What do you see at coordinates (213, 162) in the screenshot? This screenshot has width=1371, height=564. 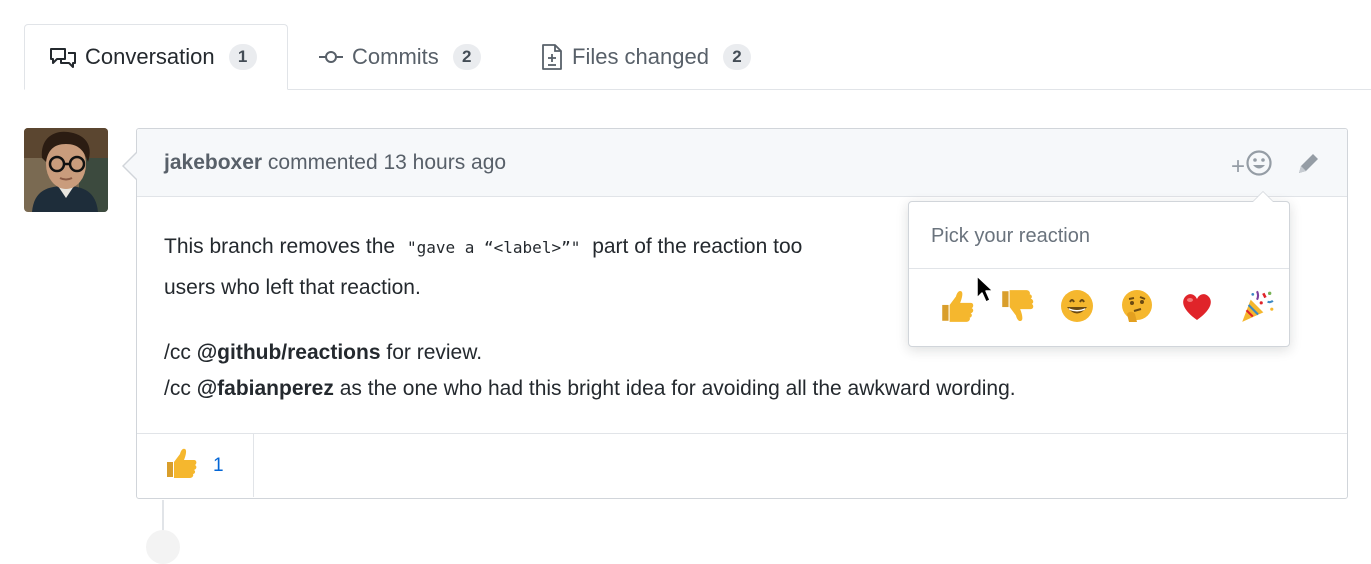 I see `comment-author: jakeboxer` at bounding box center [213, 162].